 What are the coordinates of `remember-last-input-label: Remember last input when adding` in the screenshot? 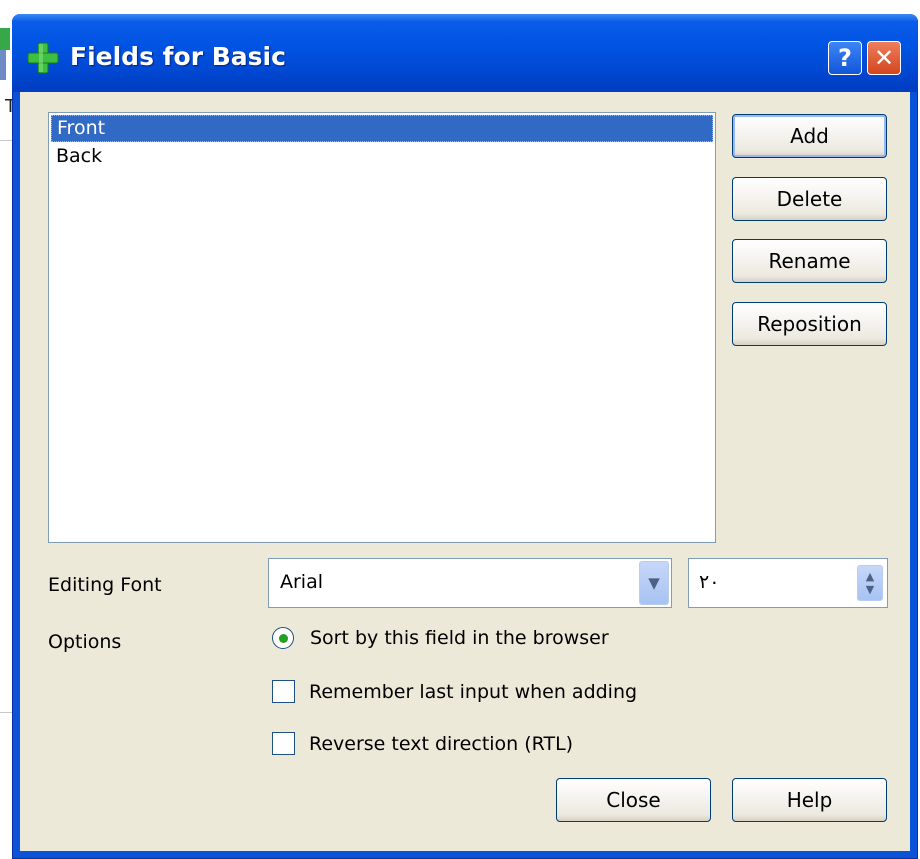 It's located at (473, 691).